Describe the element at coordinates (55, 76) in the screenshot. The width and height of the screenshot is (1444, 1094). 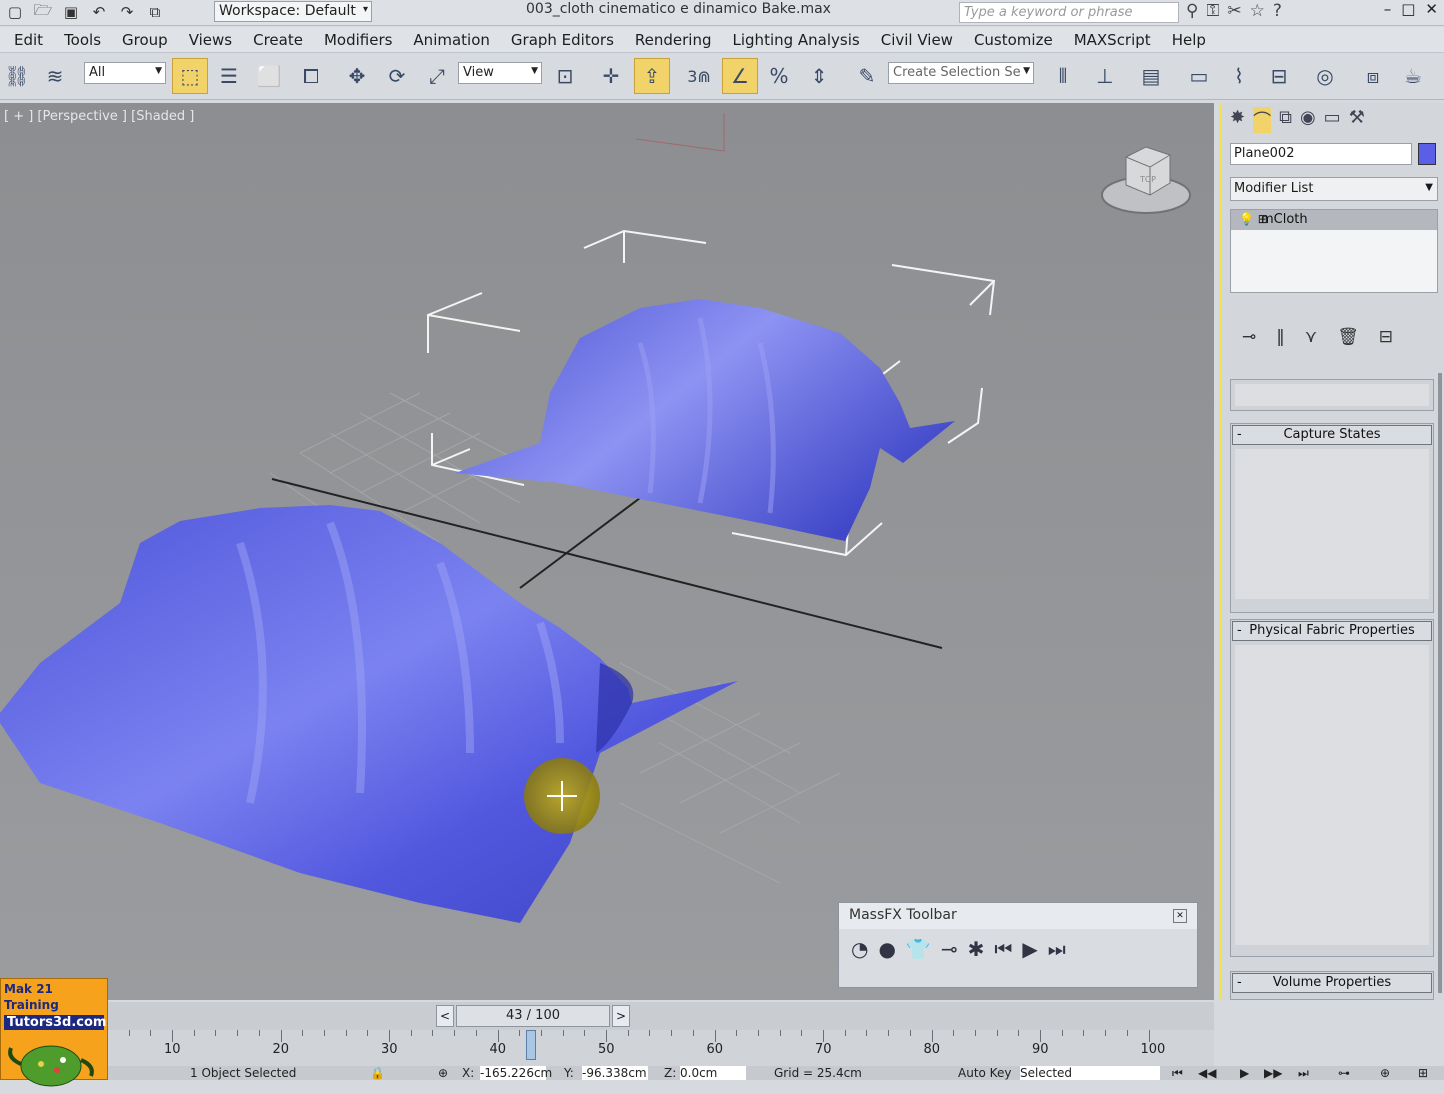
I see `bind-spacewarp-icon: ≋` at that location.